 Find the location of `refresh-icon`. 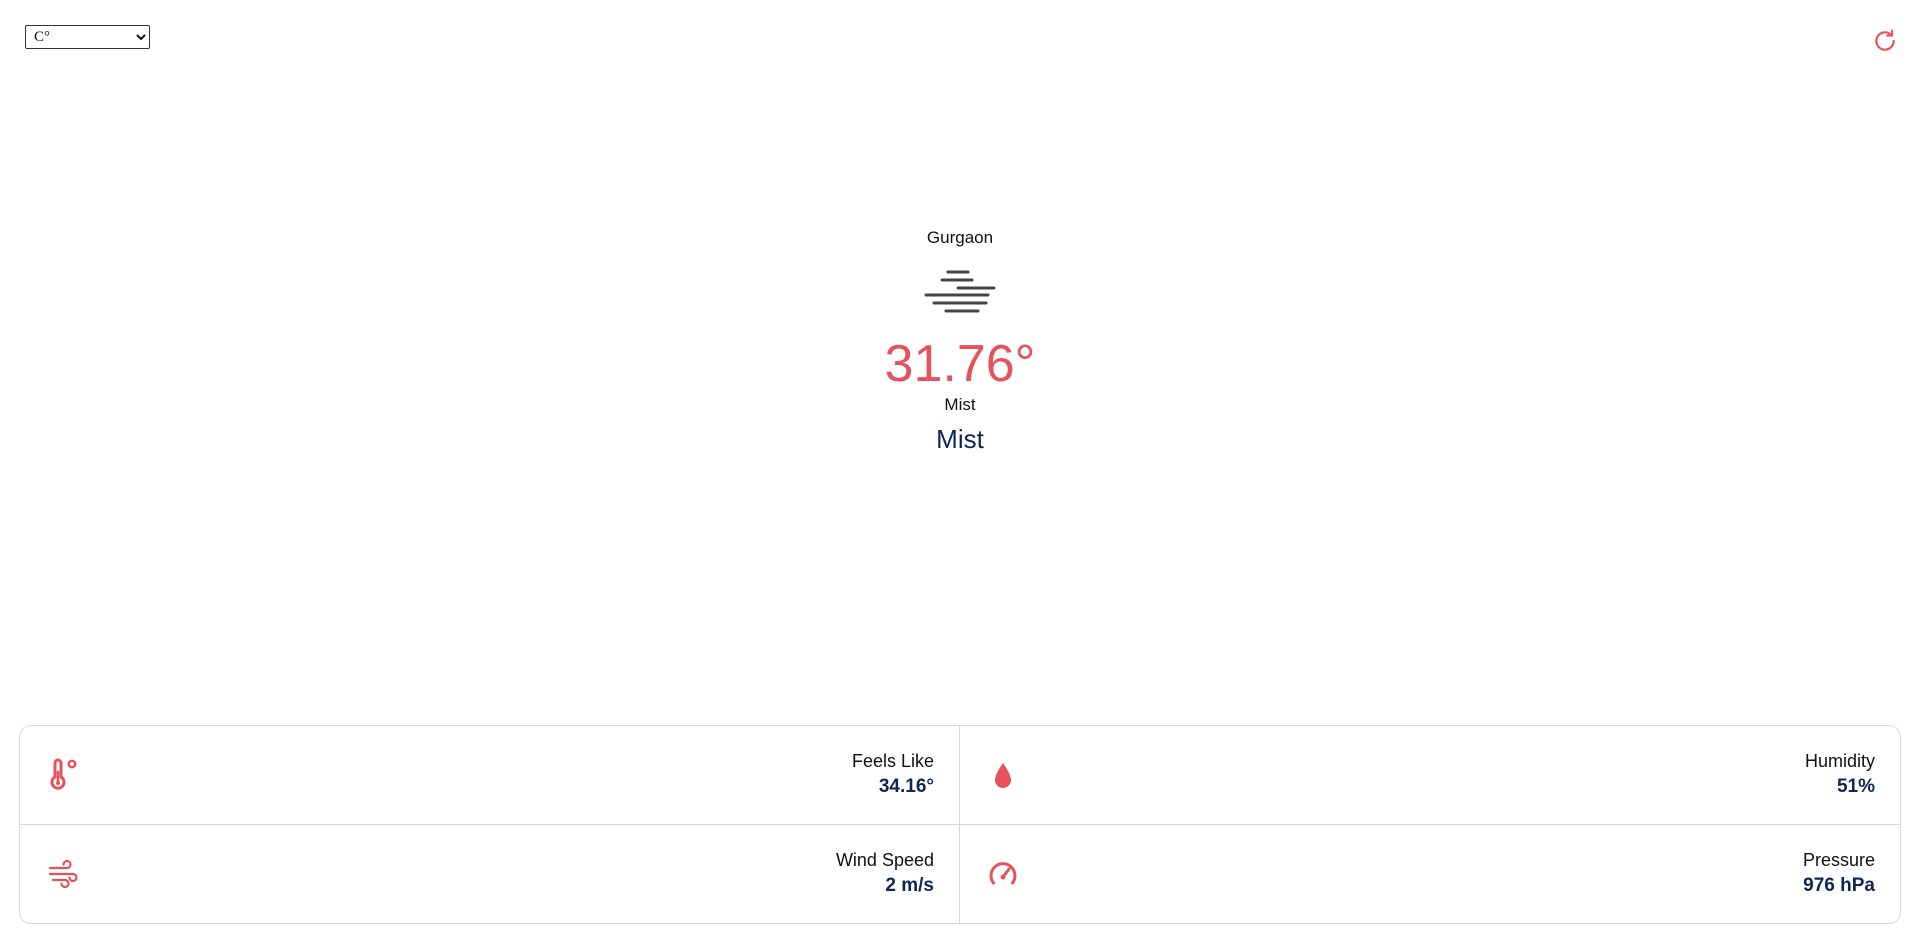

refresh-icon is located at coordinates (1885, 40).